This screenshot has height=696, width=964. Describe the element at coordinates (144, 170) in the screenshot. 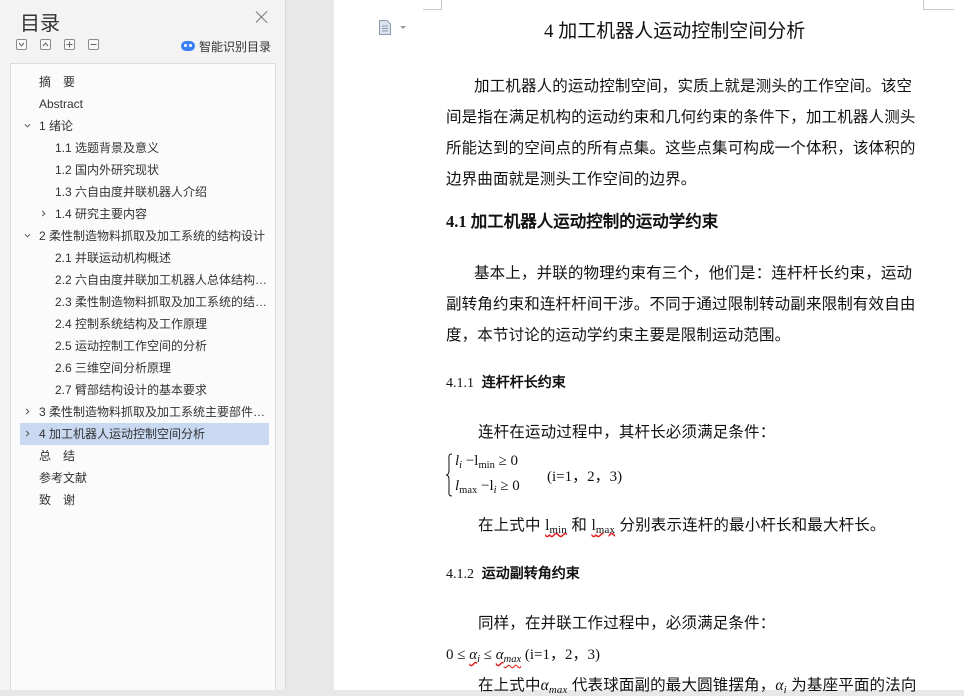

I see `toc-item-1-2: 1.2 国内外研究现状` at that location.